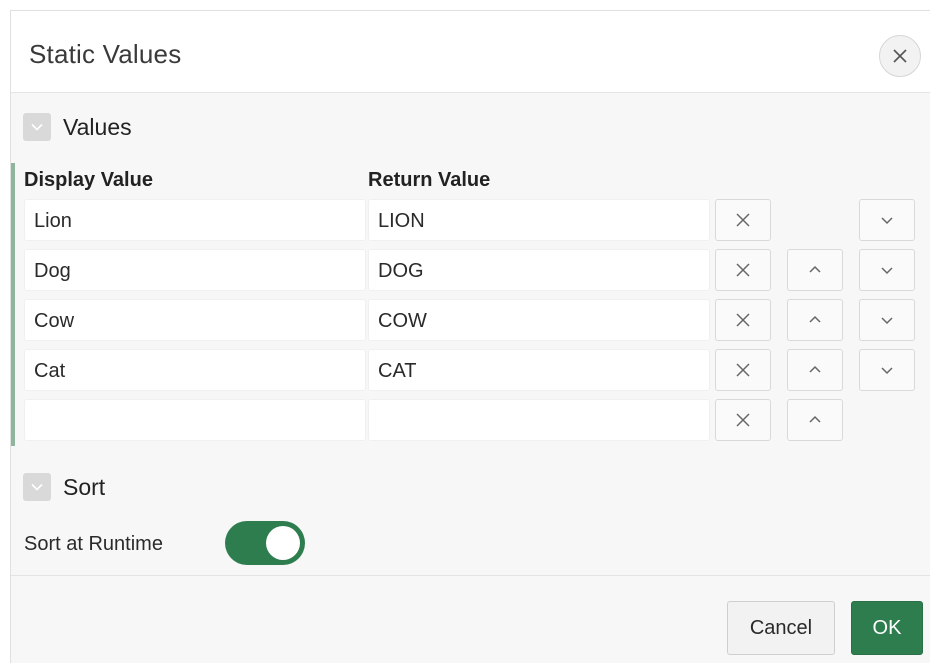 The width and height of the screenshot is (930, 663). Describe the element at coordinates (195, 220) in the screenshot. I see `display-value-input: Lion` at that location.